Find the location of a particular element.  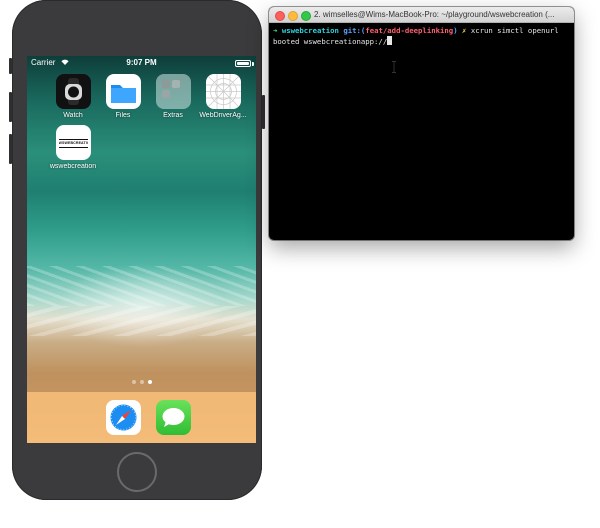

prompt-dirty-marker: ✗ is located at coordinates (464, 30).